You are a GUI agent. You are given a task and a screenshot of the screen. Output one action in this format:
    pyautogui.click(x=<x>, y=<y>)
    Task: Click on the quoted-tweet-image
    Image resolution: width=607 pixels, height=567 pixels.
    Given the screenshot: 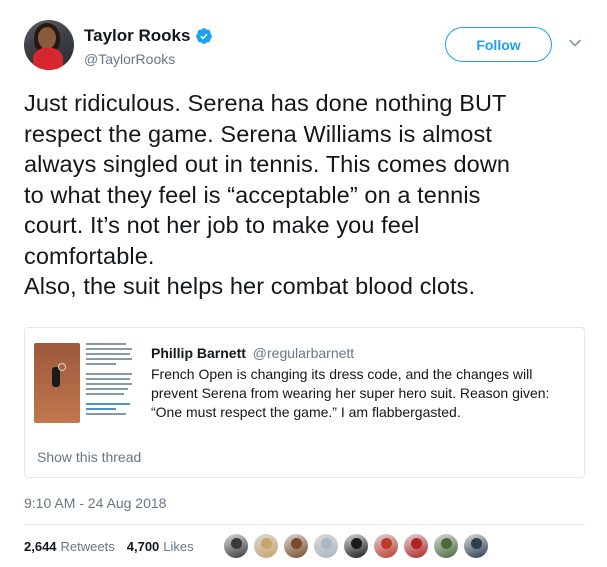 What is the action you would take?
    pyautogui.click(x=82, y=385)
    